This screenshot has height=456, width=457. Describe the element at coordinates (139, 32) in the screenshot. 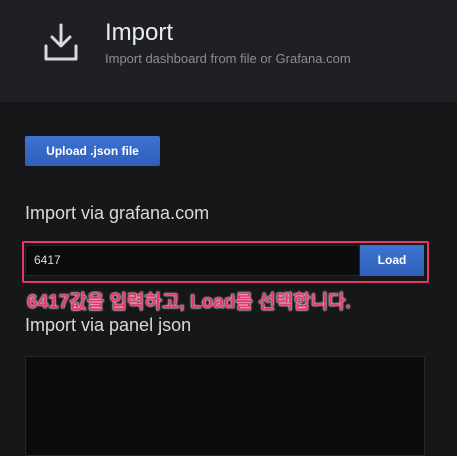

I see `page-title: Import` at that location.